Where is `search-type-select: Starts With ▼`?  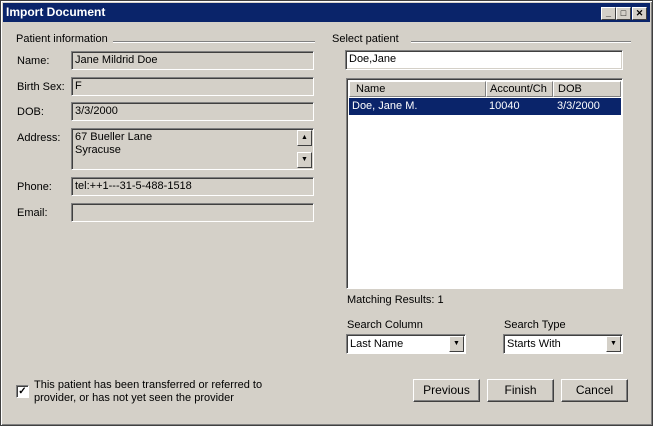 search-type-select: Starts With ▼ is located at coordinates (563, 344).